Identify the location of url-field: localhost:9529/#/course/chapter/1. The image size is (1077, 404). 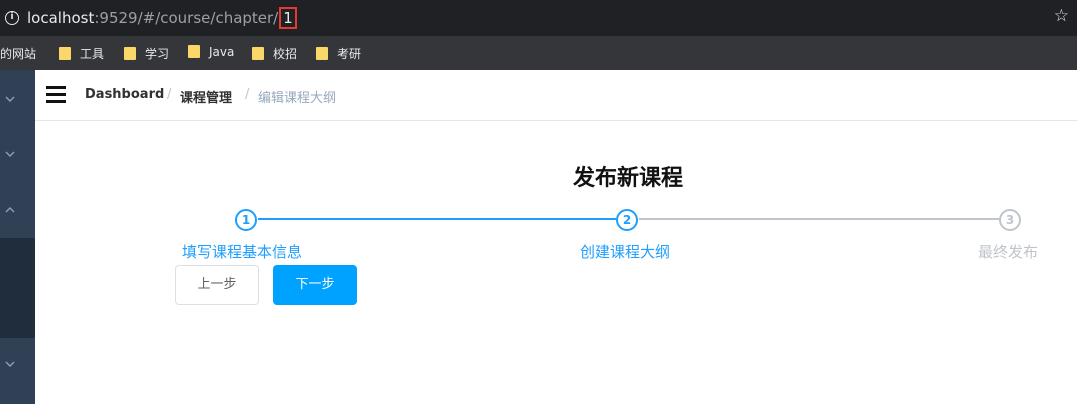
(162, 18).